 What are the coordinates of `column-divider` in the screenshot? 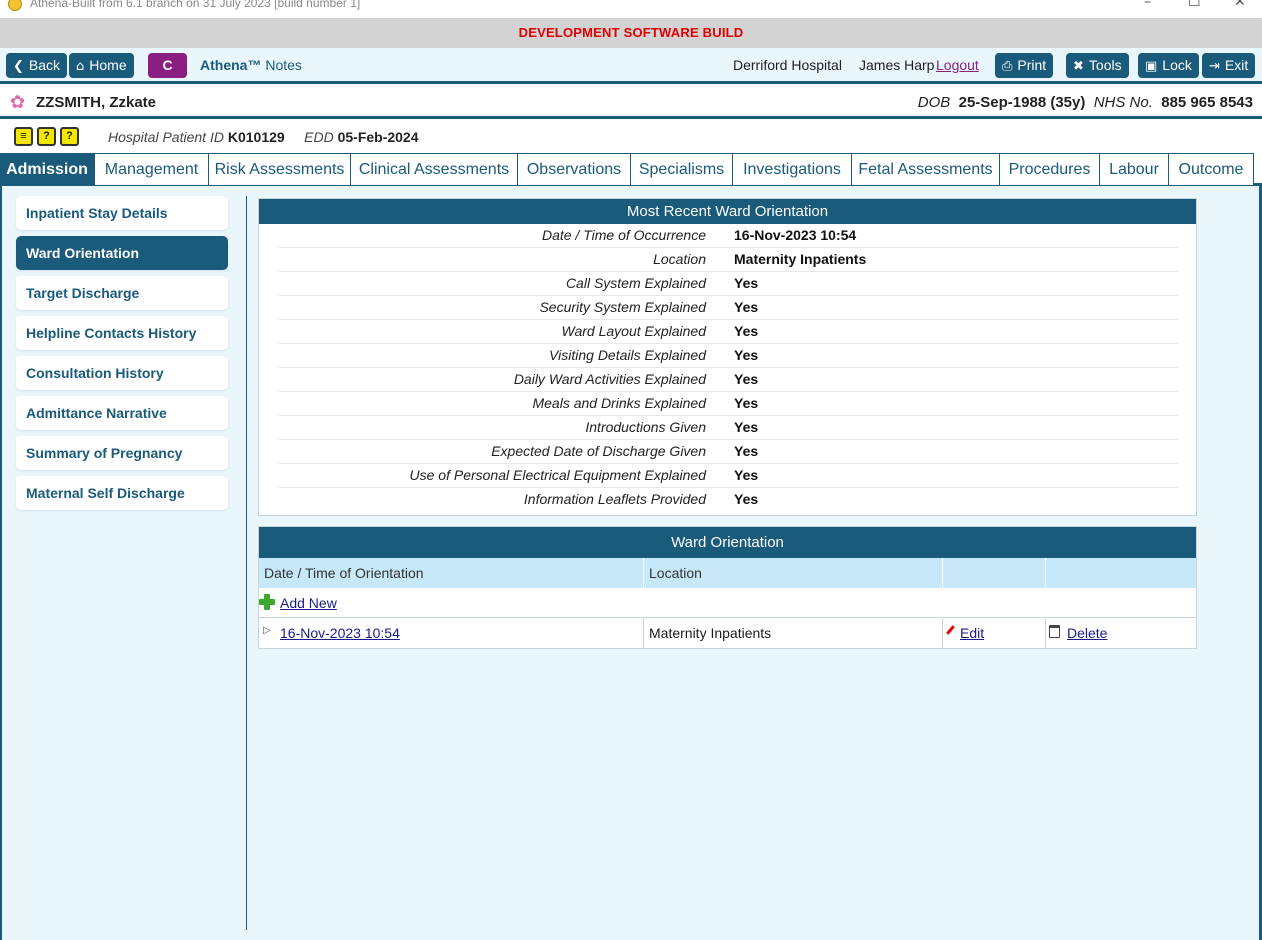 It's located at (1045, 573).